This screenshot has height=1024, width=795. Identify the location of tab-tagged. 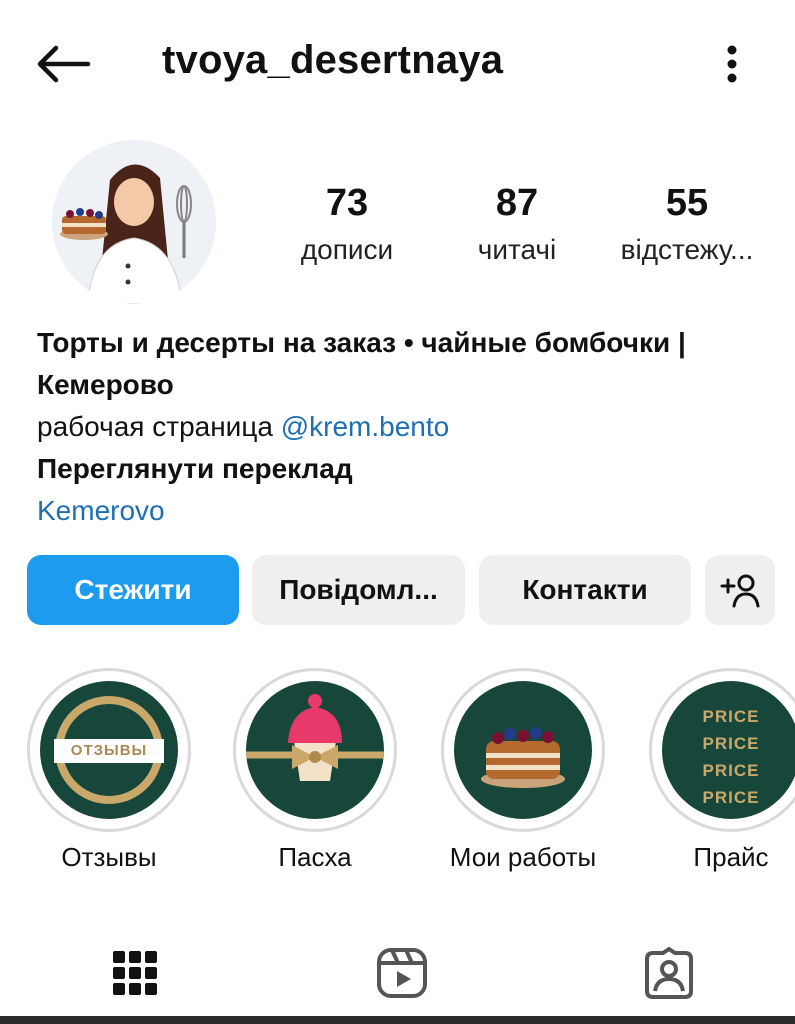
(669, 973).